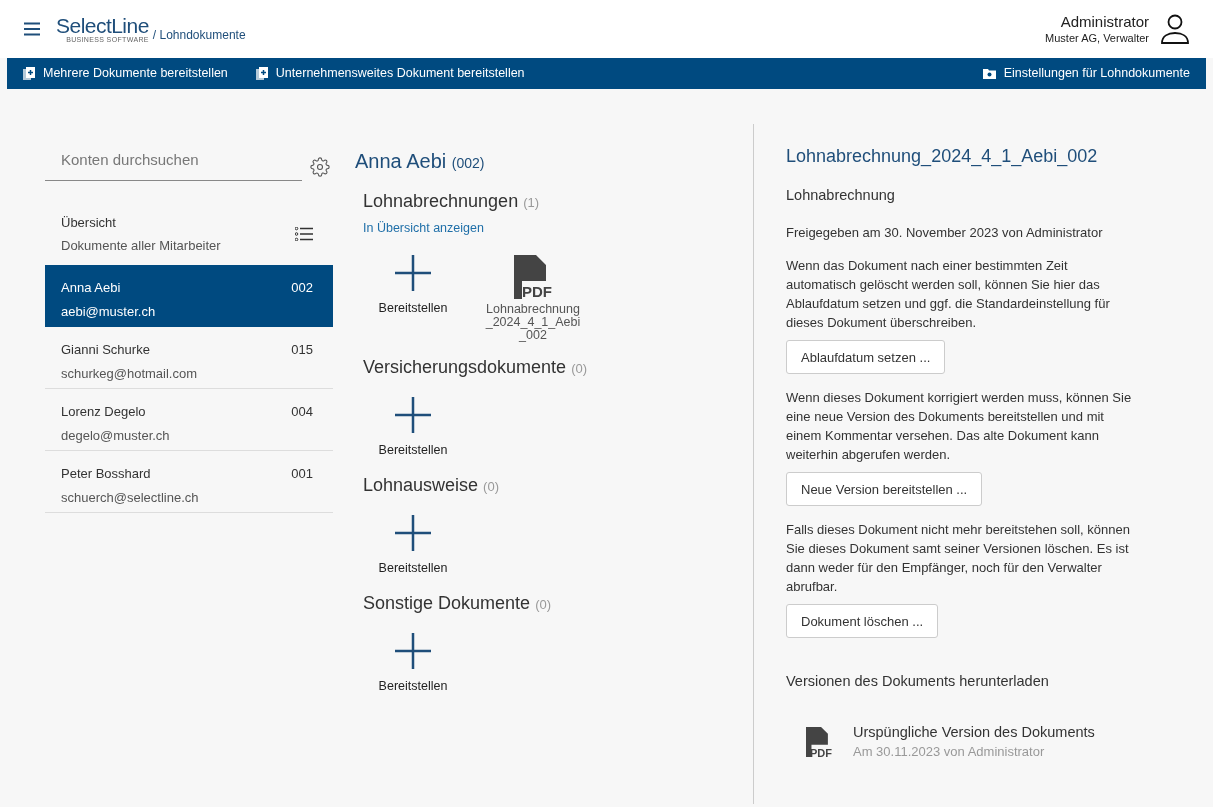  I want to click on user-role: Muster AG, Verwalter, so click(1097, 38).